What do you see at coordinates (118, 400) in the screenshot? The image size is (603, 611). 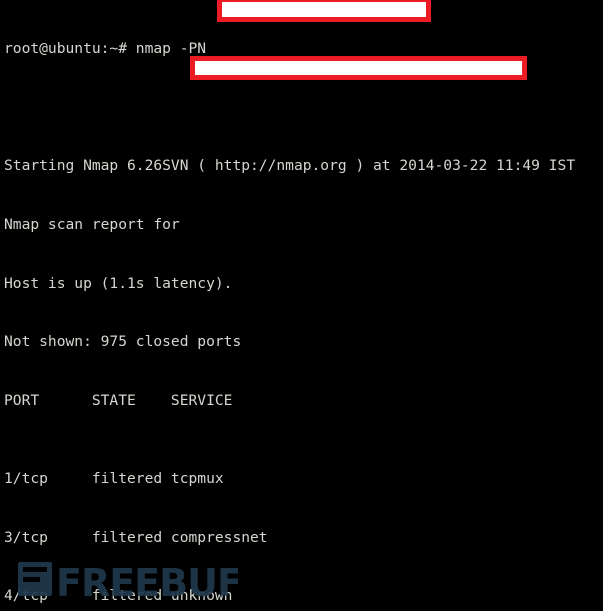 I see `port-table-header: PORT STATE SERVICE` at bounding box center [118, 400].